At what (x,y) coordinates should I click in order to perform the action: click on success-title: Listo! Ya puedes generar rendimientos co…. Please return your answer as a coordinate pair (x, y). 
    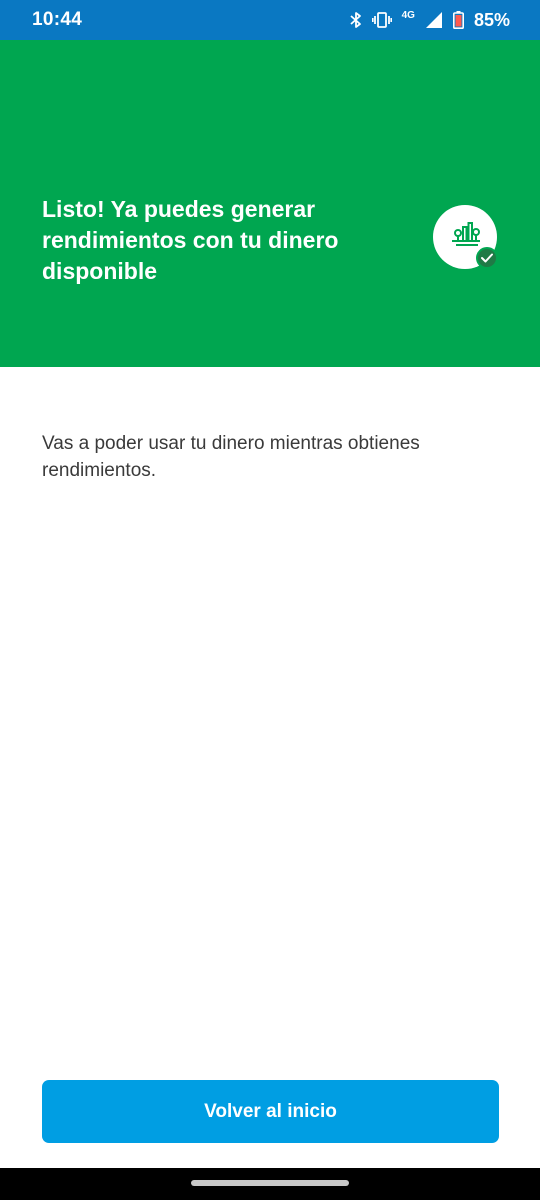
    Looking at the image, I should click on (190, 240).